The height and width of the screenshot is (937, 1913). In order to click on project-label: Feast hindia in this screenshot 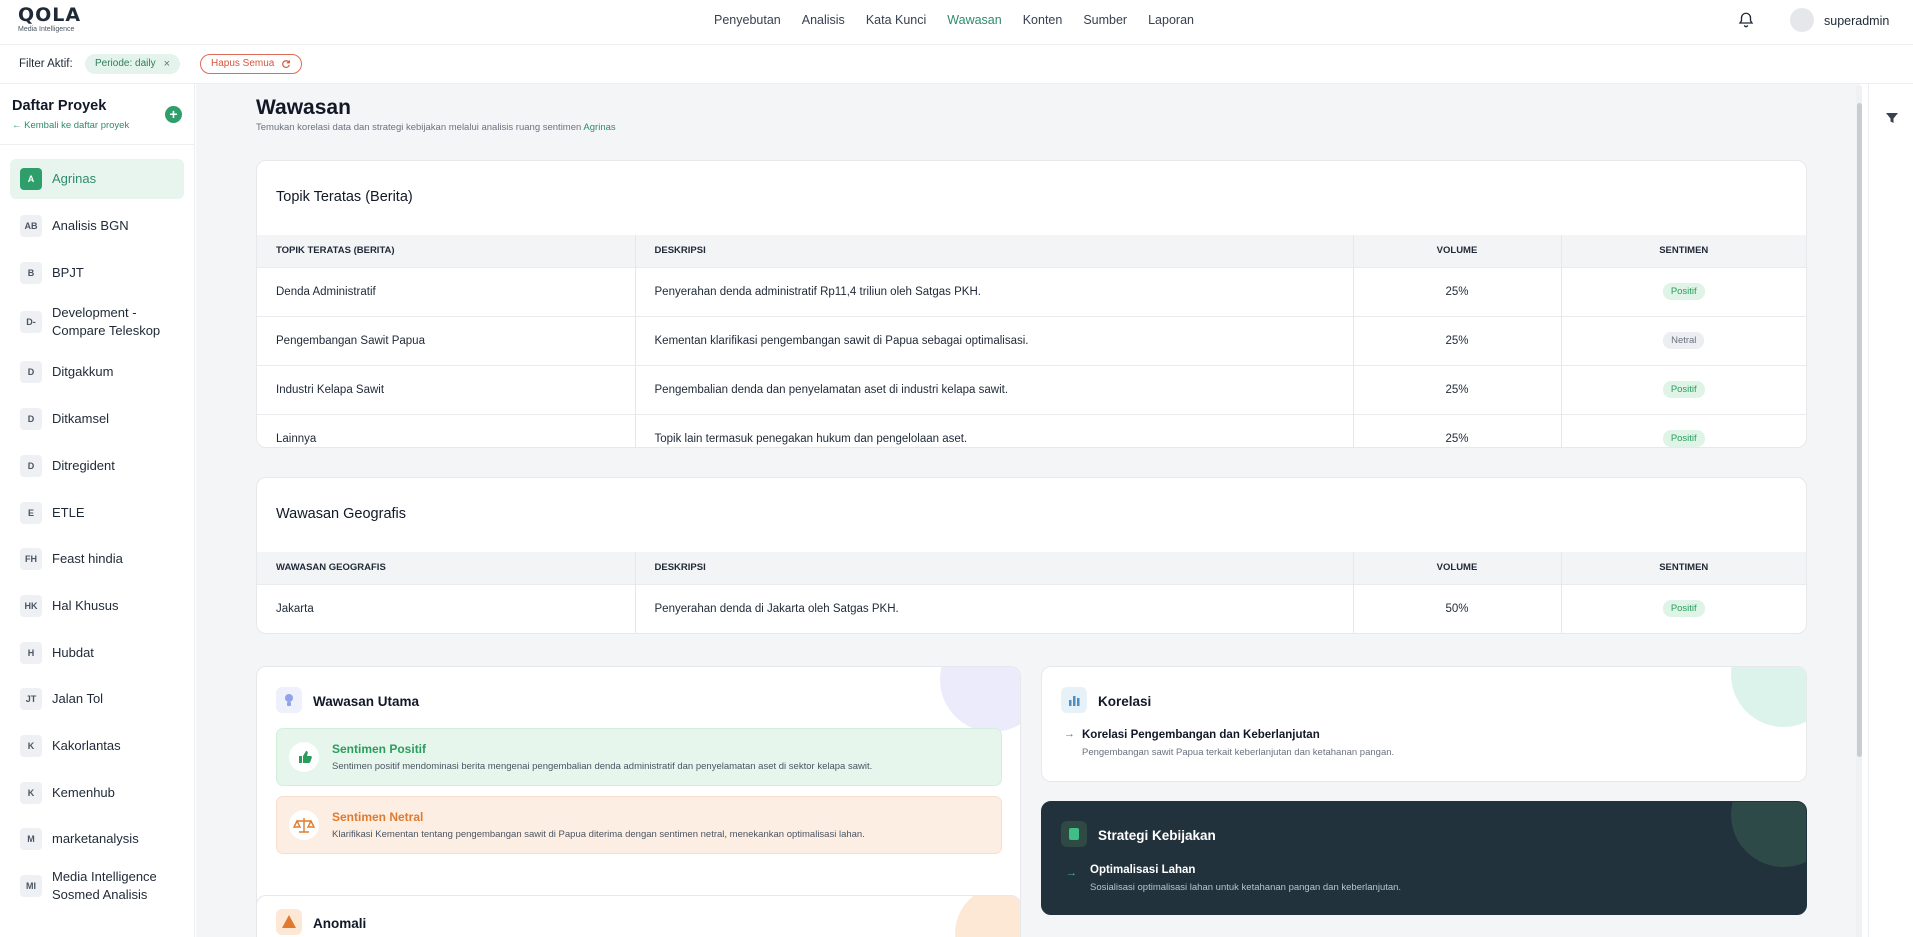, I will do `click(87, 558)`.